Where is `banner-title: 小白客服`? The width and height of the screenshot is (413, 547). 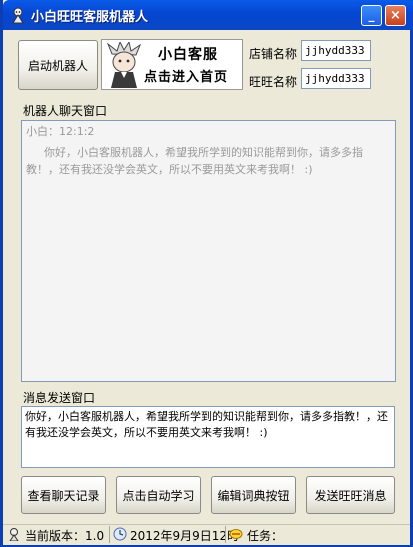
banner-title: 小白客服 is located at coordinates (188, 55).